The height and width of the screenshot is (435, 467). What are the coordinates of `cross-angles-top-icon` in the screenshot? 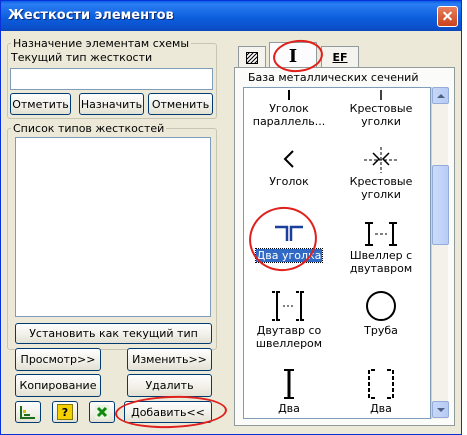 It's located at (381, 95).